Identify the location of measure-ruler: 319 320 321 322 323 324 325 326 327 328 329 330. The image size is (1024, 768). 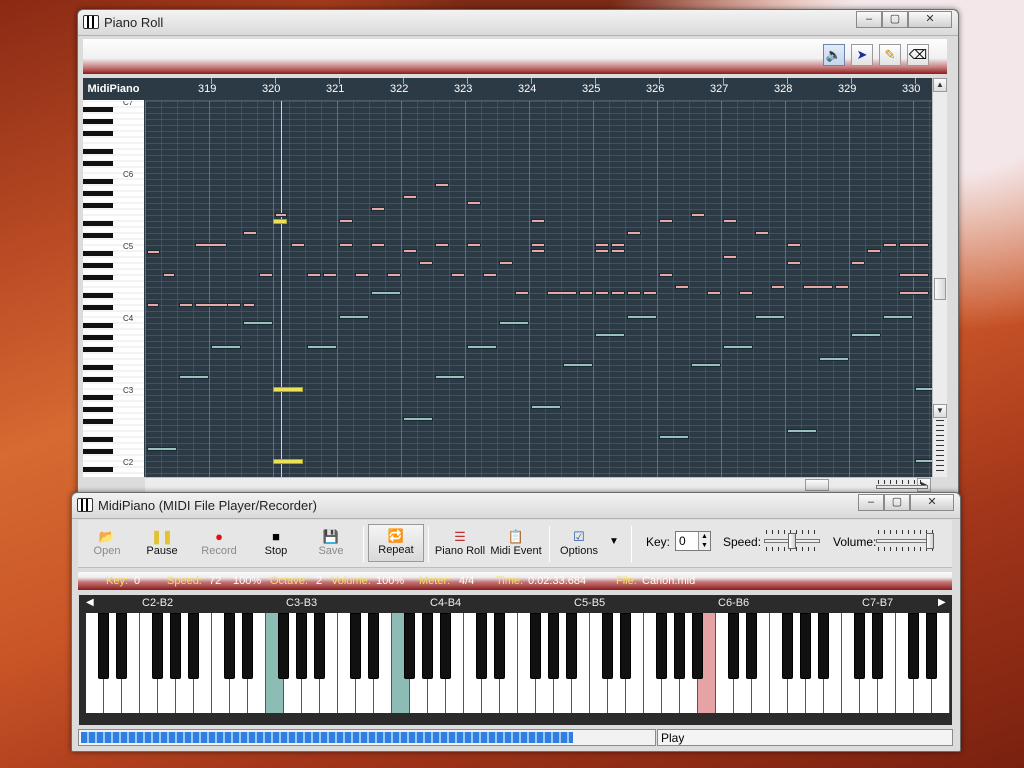
(538, 89).